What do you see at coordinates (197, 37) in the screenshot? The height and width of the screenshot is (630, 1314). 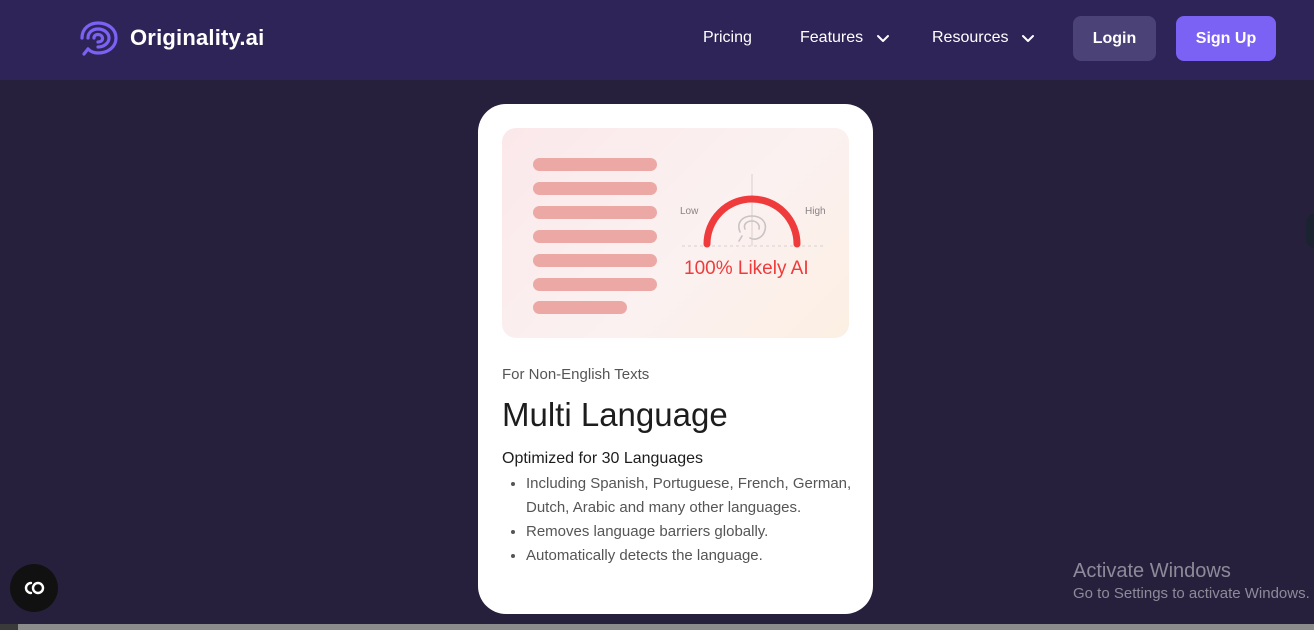 I see `brand-name: Originality.ai` at bounding box center [197, 37].